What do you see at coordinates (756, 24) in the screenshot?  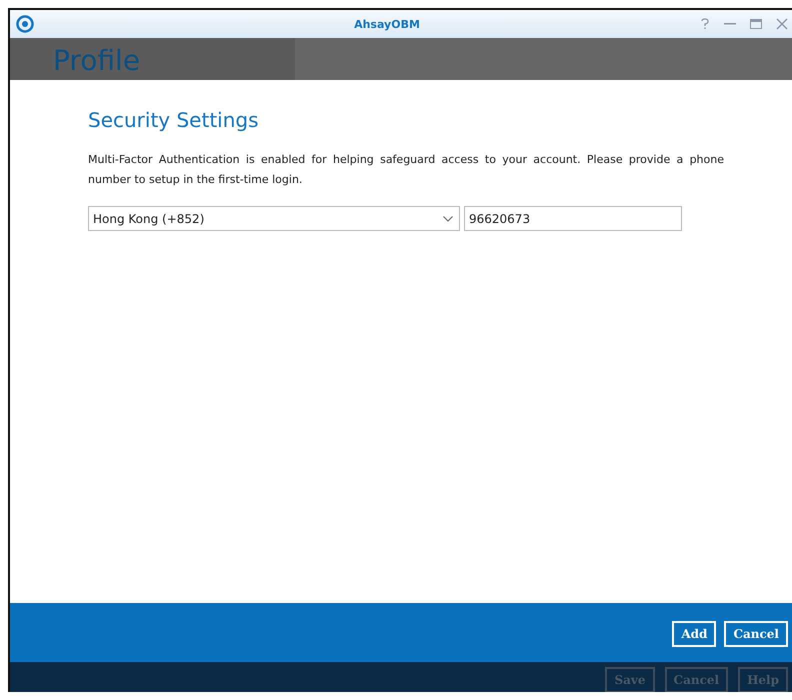 I see `maximize-icon` at bounding box center [756, 24].